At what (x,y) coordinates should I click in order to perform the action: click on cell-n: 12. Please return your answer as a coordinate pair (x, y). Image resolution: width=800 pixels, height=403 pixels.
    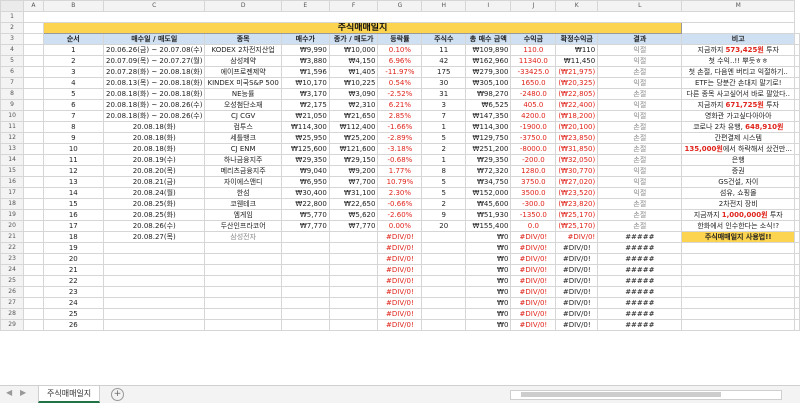
    Looking at the image, I should click on (73, 171).